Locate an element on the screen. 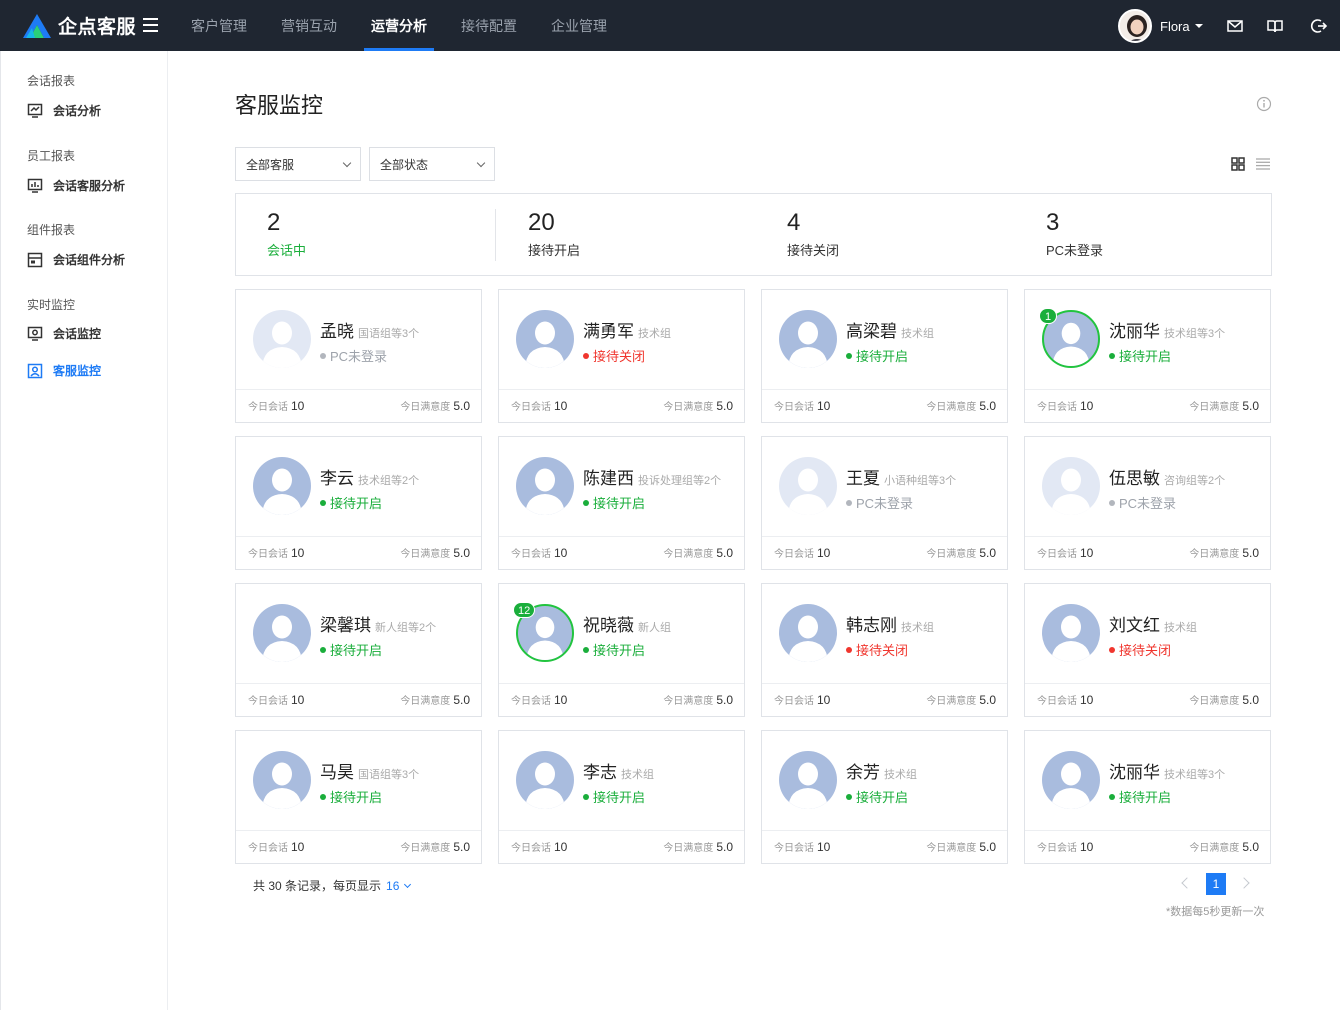  nav-item-analytics: 运营分析 is located at coordinates (399, 25).